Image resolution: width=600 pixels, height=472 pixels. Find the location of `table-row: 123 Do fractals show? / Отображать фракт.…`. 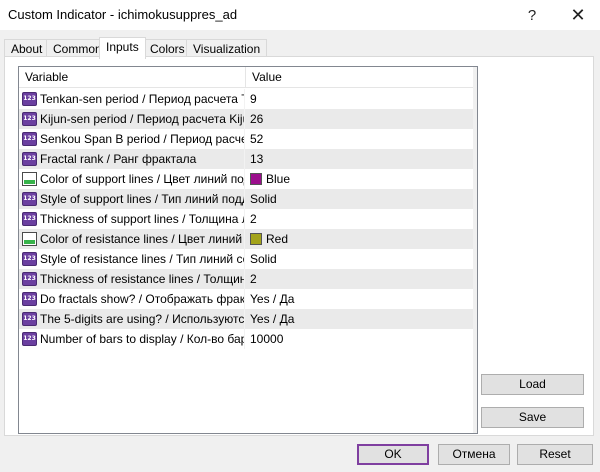

table-row: 123 Do fractals show? / Отображать фракт.… is located at coordinates (246, 299).